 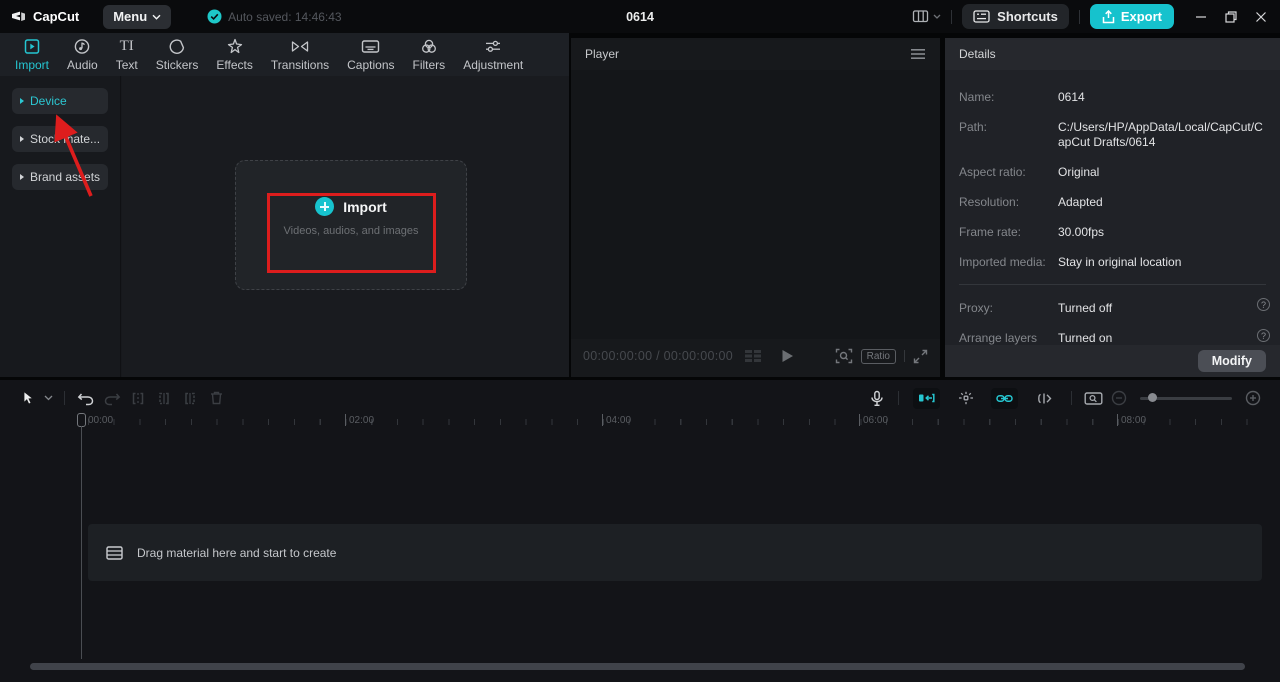 I want to click on delete-left-tool, so click(x=164, y=398).